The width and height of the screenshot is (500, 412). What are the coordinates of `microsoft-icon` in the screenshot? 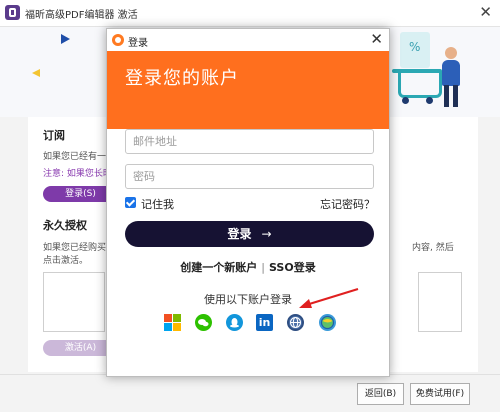 It's located at (172, 322).